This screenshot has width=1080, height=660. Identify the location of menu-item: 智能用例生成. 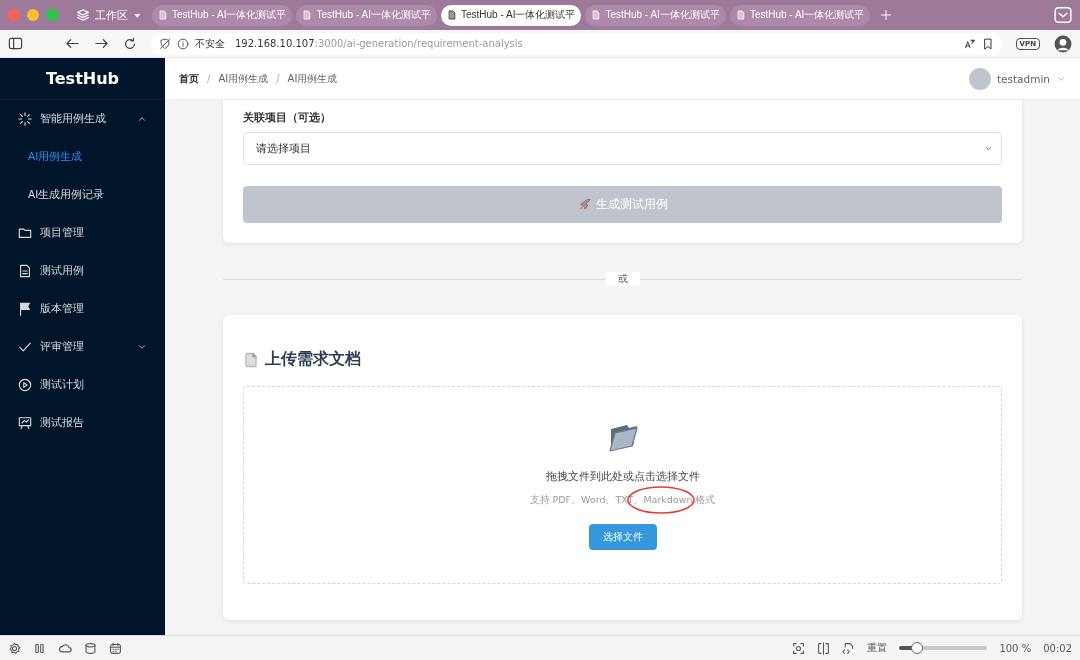
(82, 119).